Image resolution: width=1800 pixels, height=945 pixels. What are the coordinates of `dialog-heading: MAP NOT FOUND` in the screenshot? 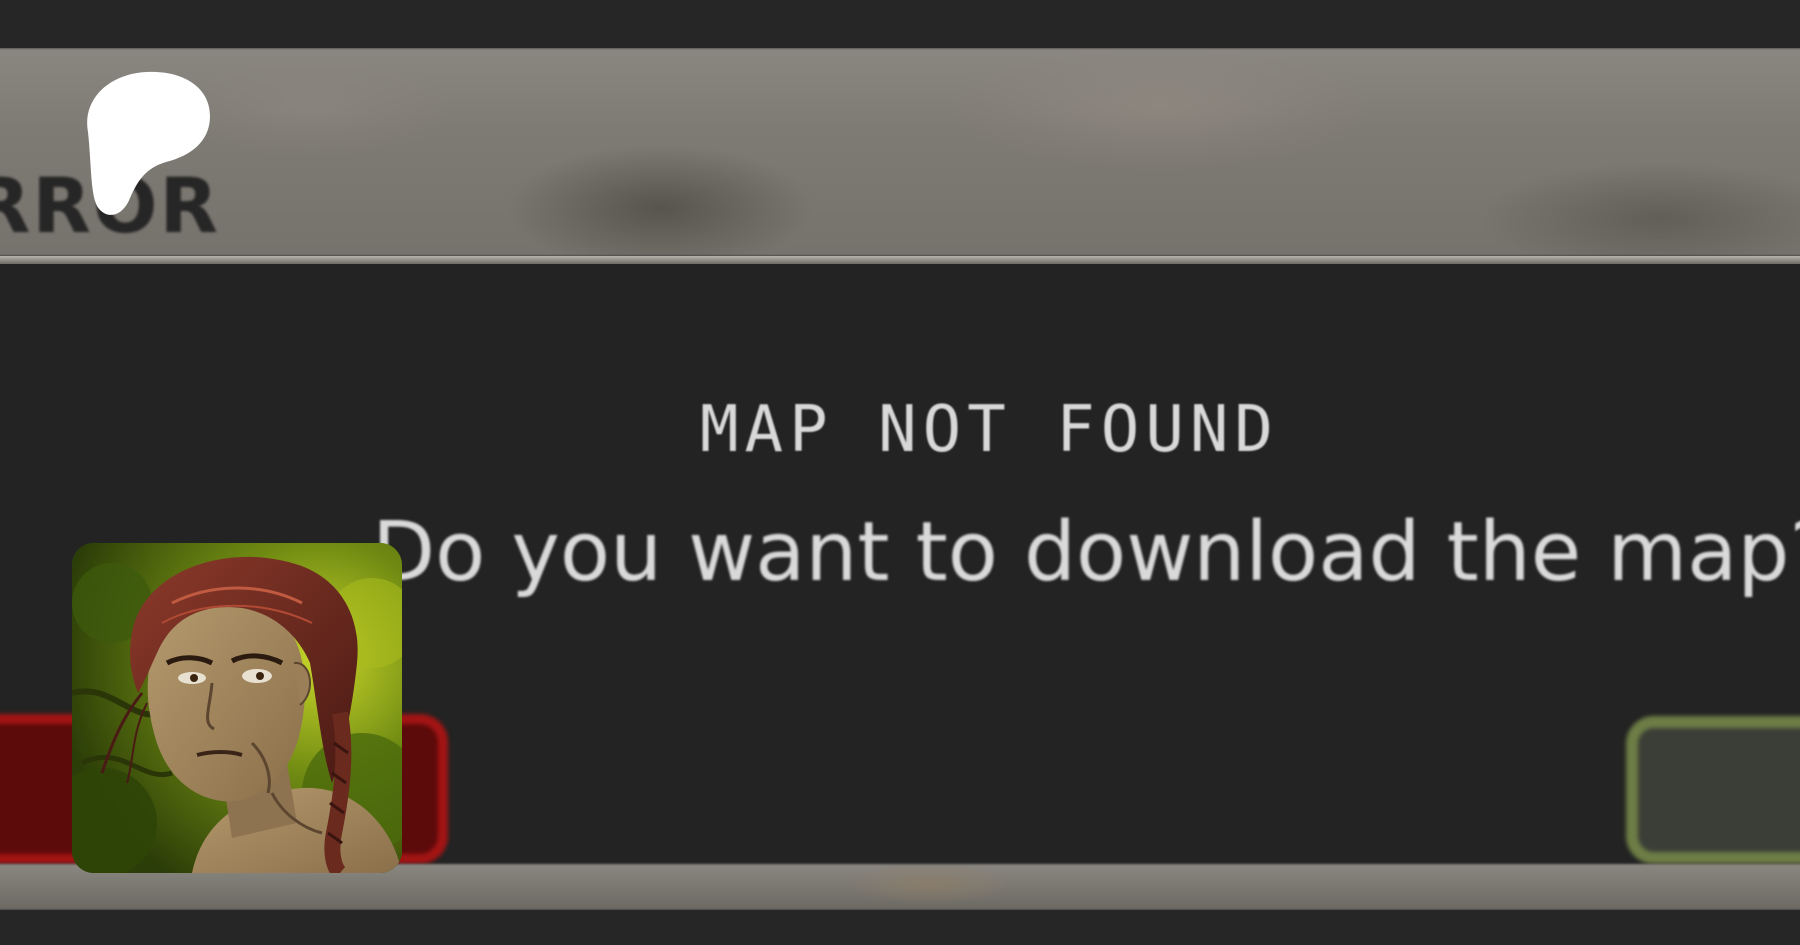 It's located at (989, 430).